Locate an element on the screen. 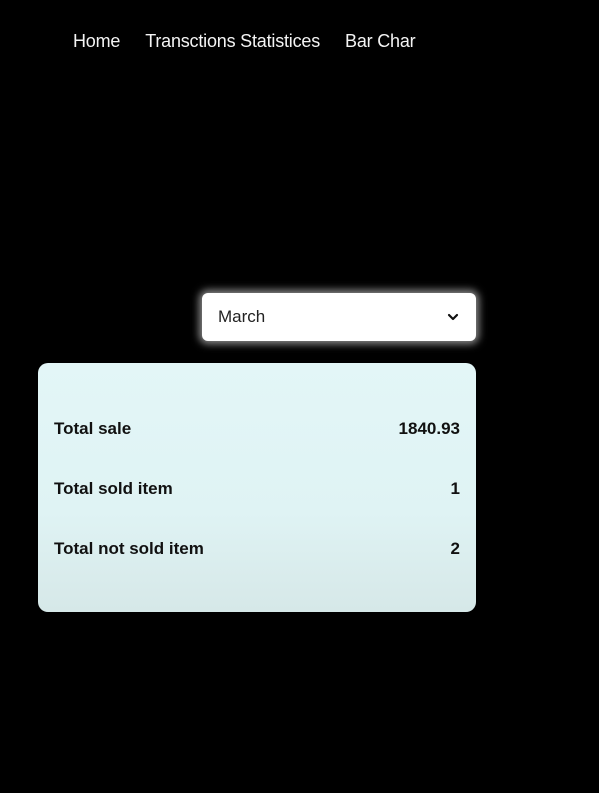 Image resolution: width=599 pixels, height=793 pixels. nav-transactions-statistics: Transctions Statistices is located at coordinates (232, 41).